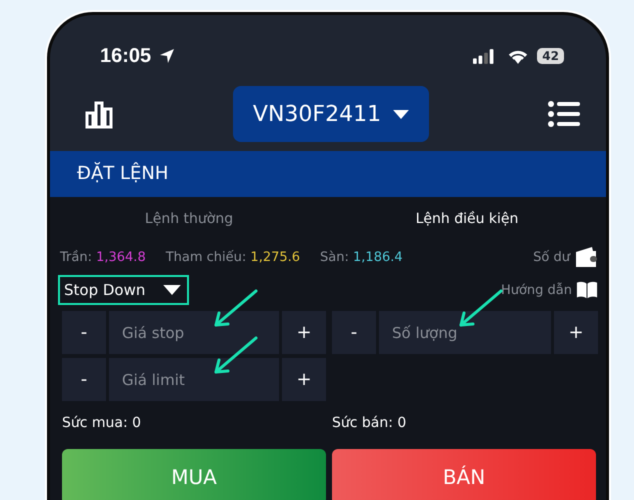  Describe the element at coordinates (331, 114) in the screenshot. I see `symbol-dropdown: VN30F2411` at that location.